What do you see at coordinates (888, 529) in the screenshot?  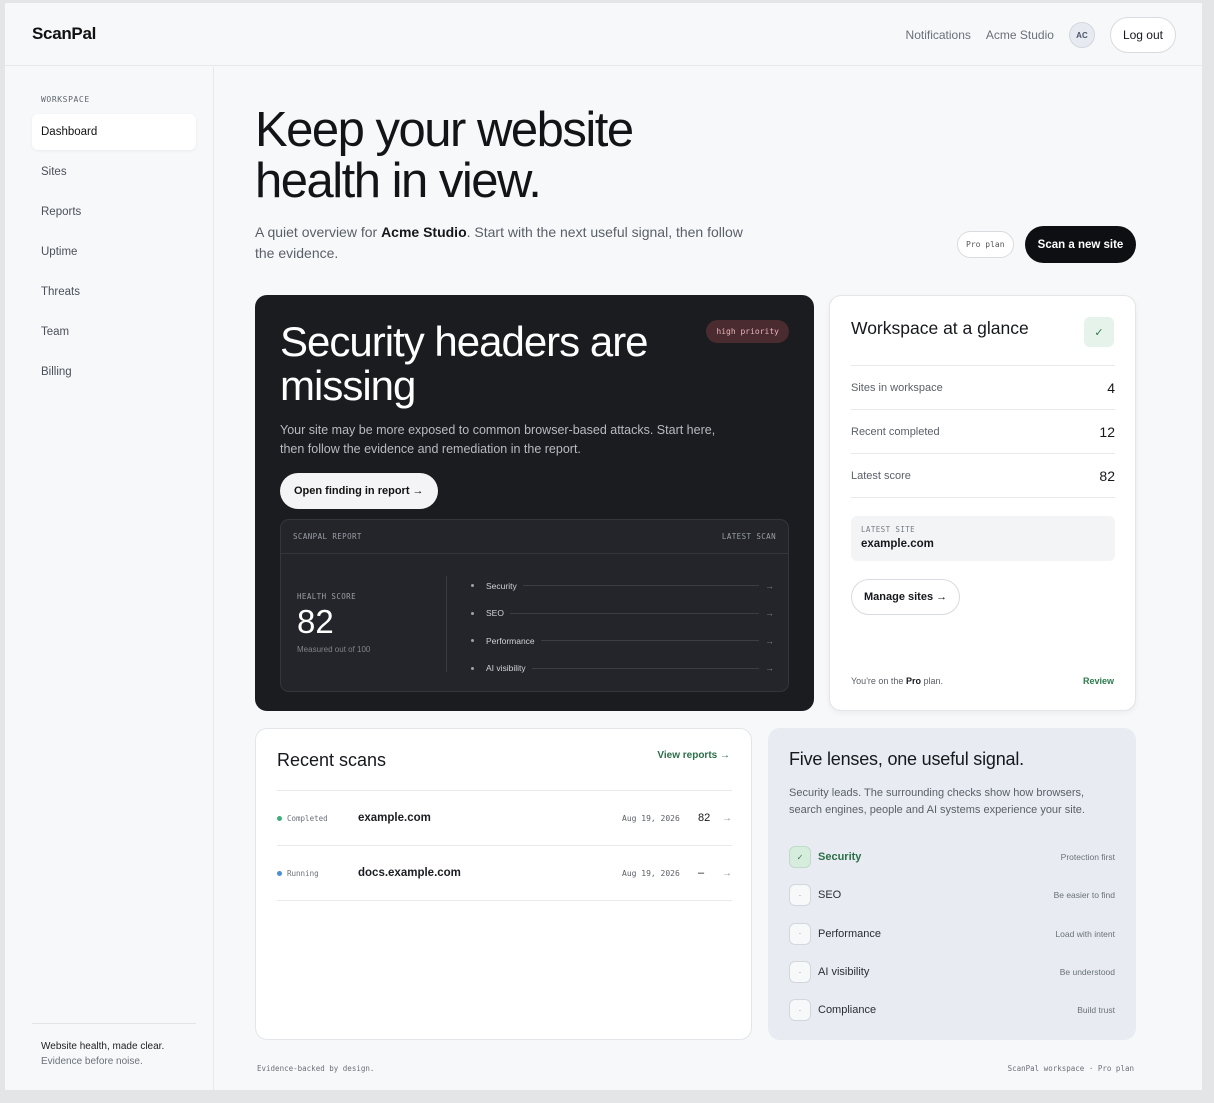 I see `latest-site-label: LATEST SITE` at bounding box center [888, 529].